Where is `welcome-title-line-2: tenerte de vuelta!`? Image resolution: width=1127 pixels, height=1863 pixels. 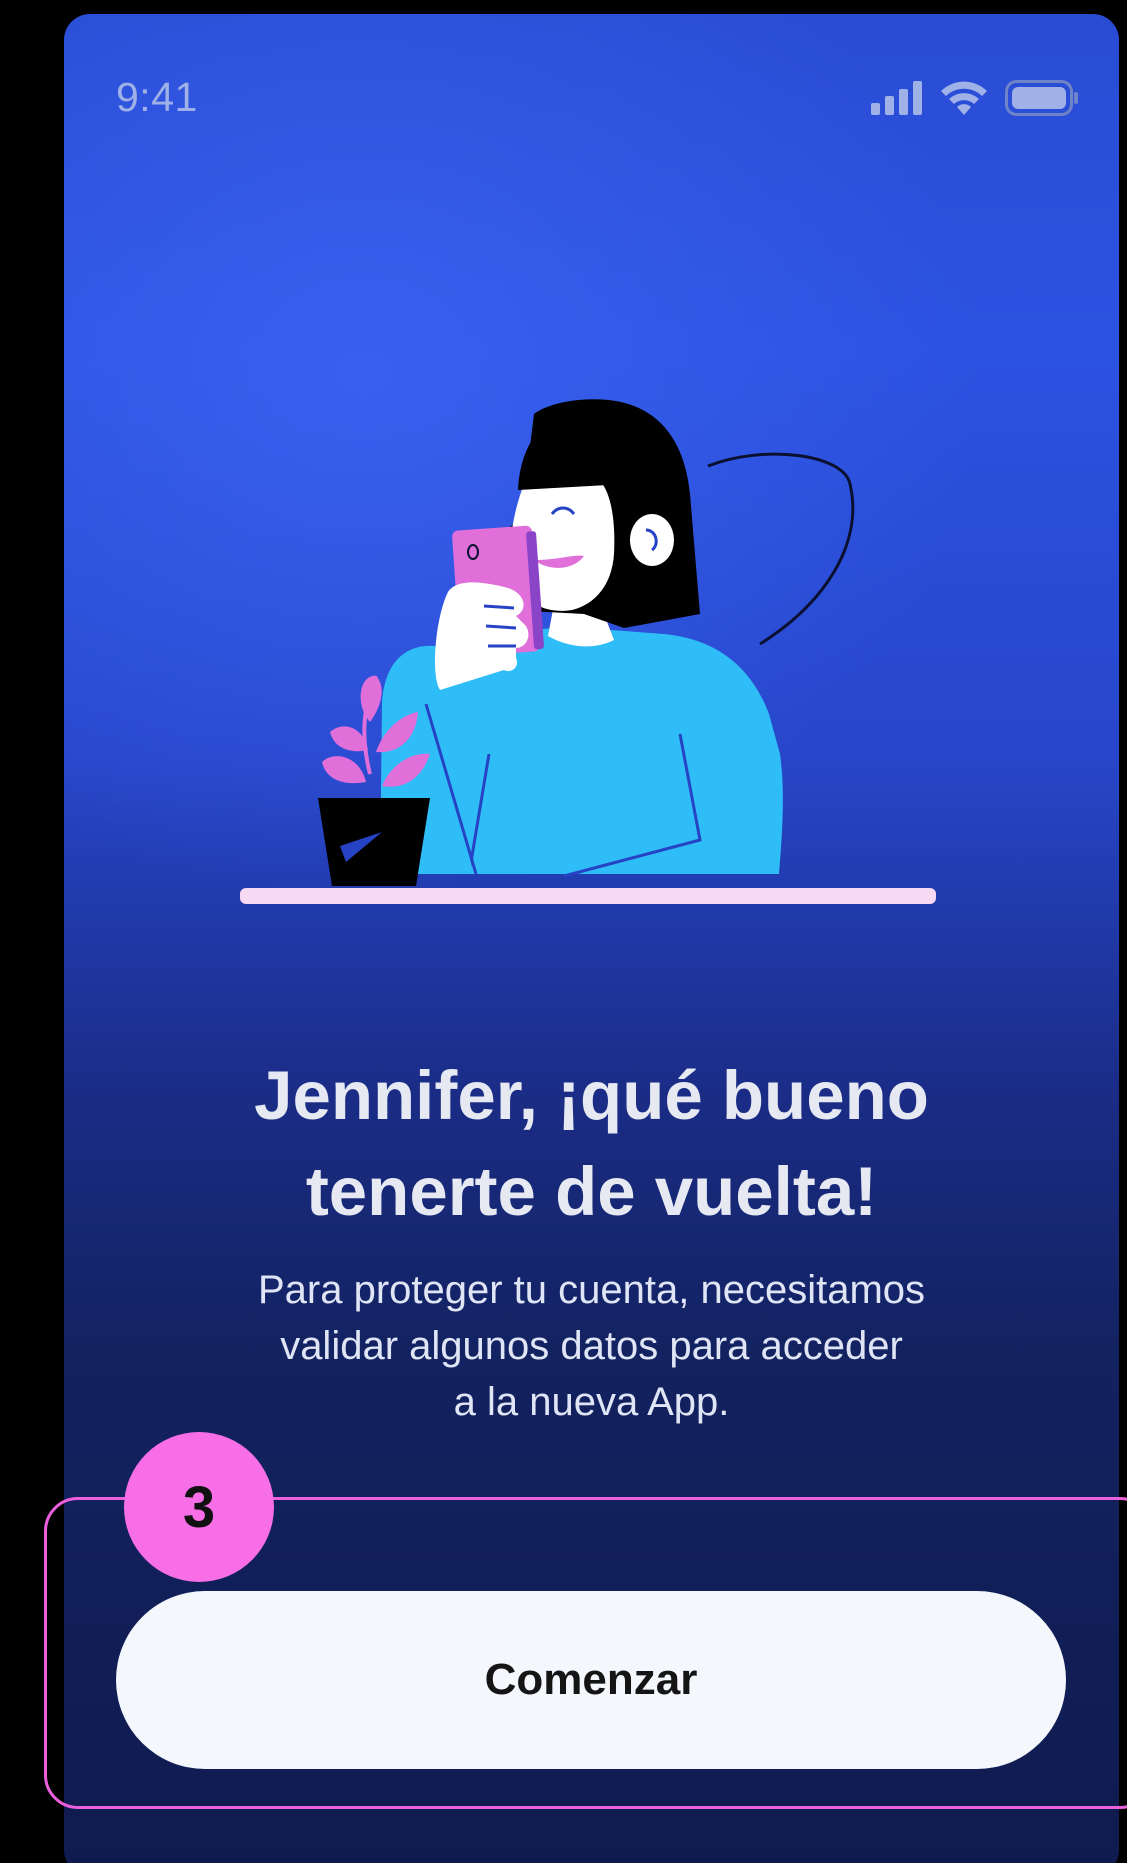 welcome-title-line-2: tenerte de vuelta! is located at coordinates (591, 1191).